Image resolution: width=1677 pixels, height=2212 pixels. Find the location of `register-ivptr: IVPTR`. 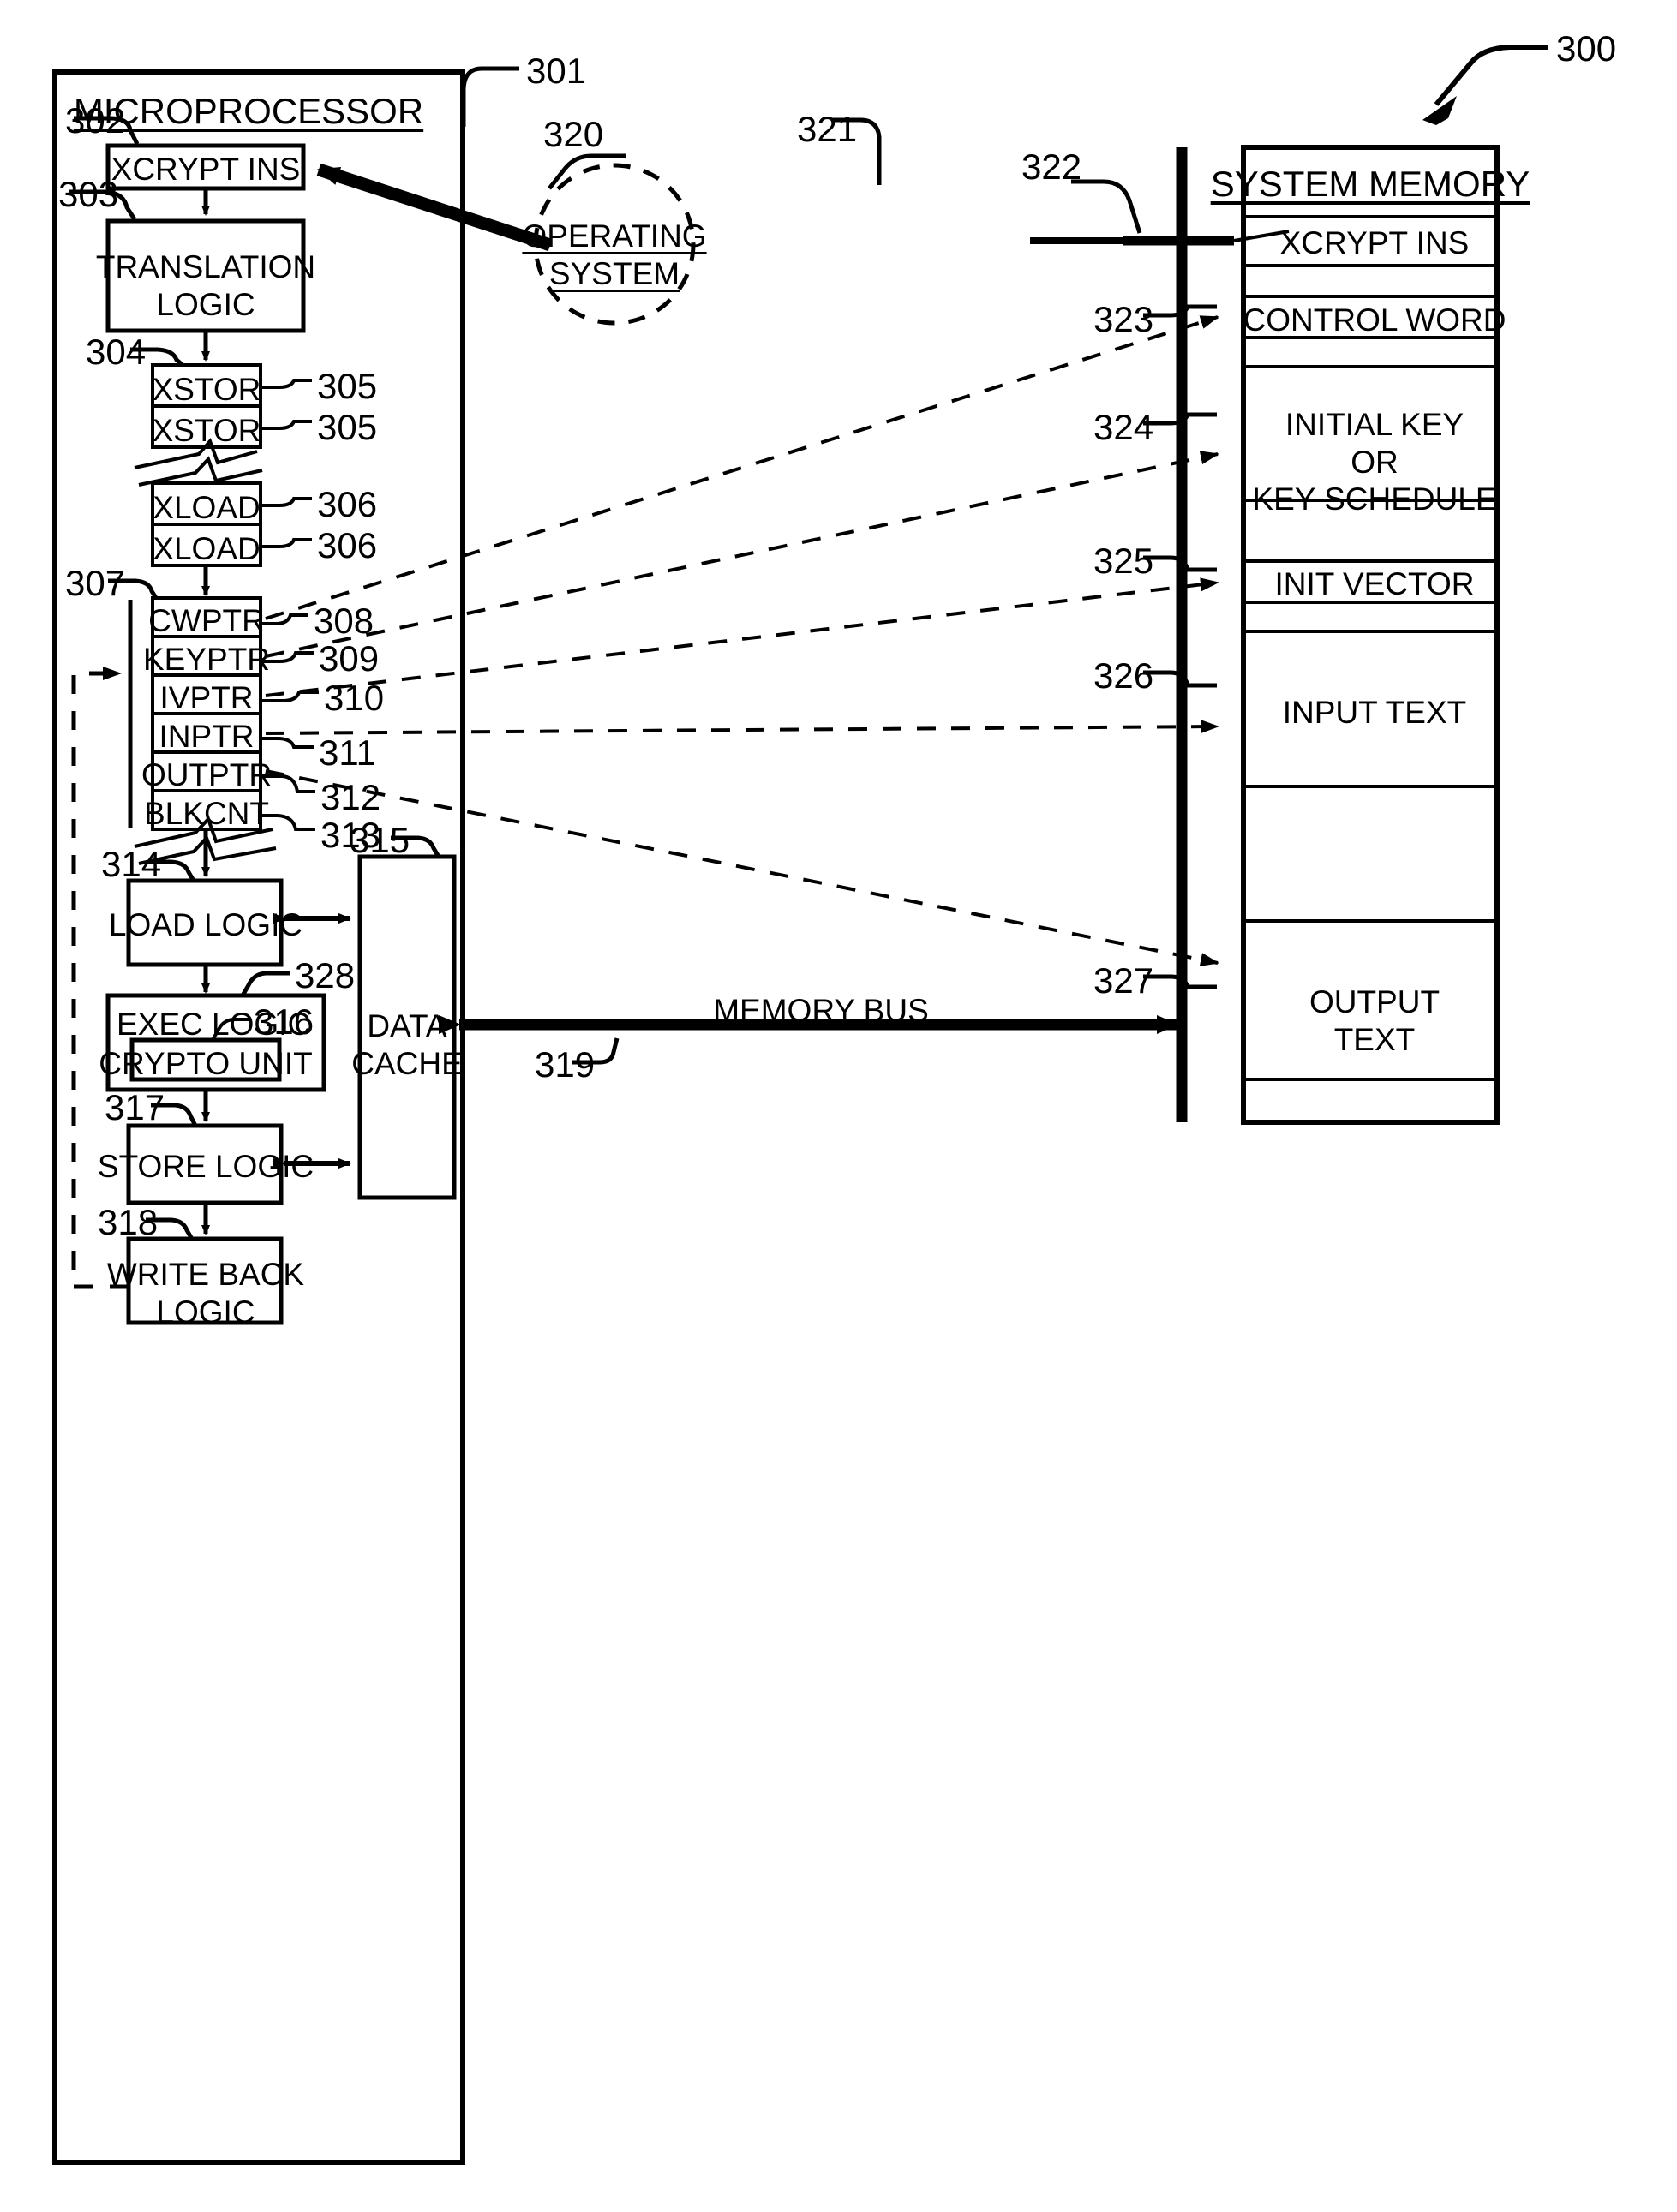

register-ivptr: IVPTR is located at coordinates (206, 697).